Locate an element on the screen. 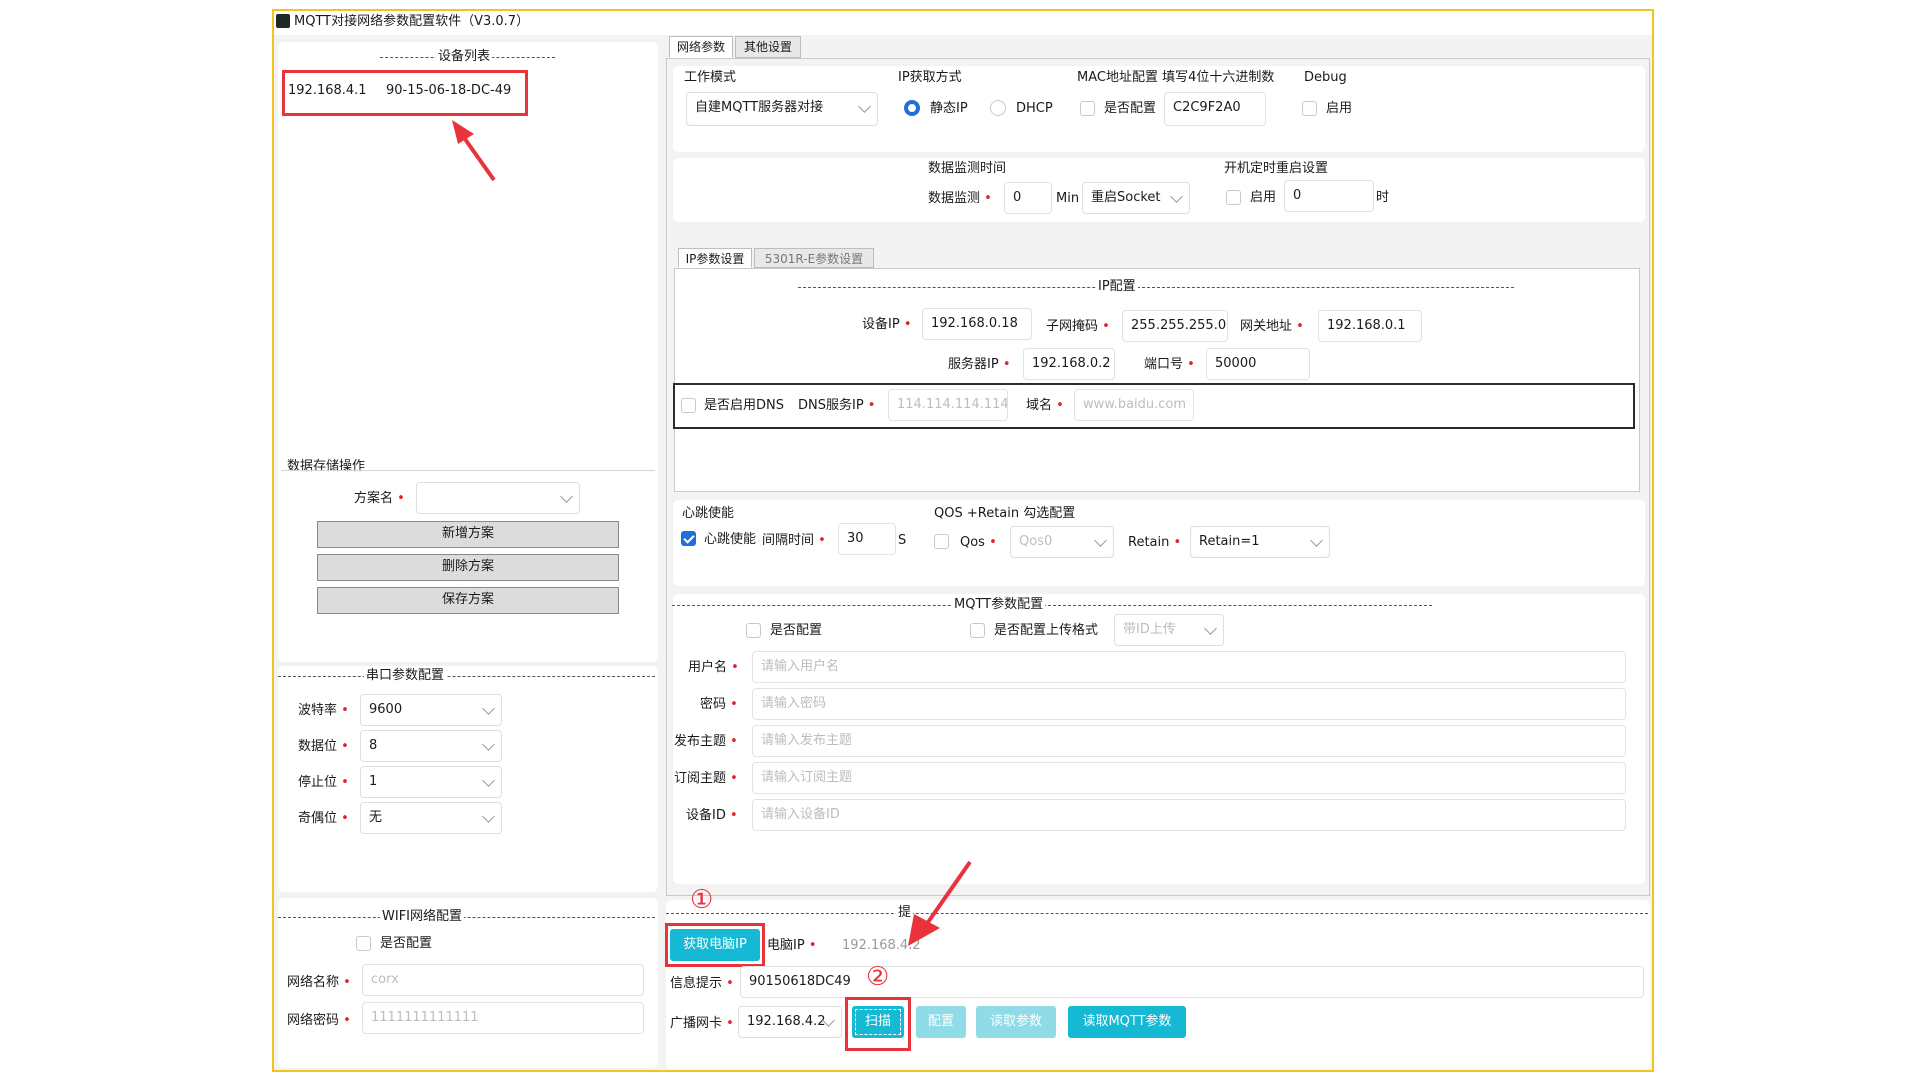 This screenshot has width=1914, height=1088. mqtt-pub-label: 发布主题 is located at coordinates (706, 742).